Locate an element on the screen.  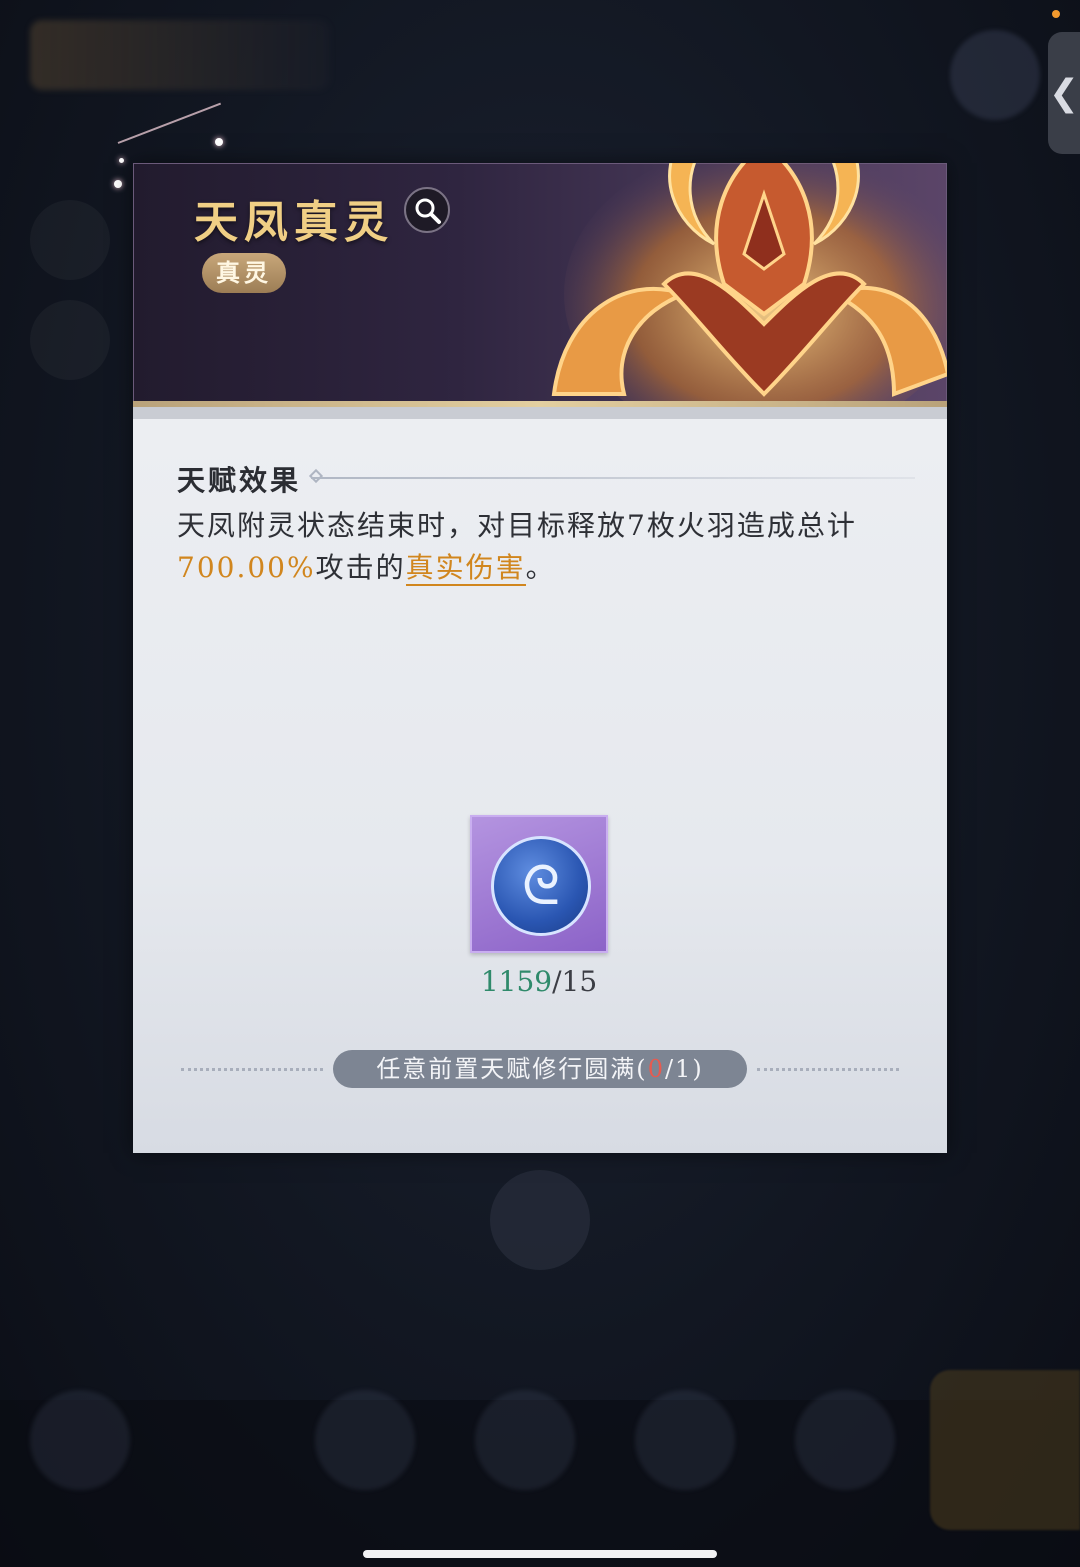
background-title-blur is located at coordinates (180, 55).